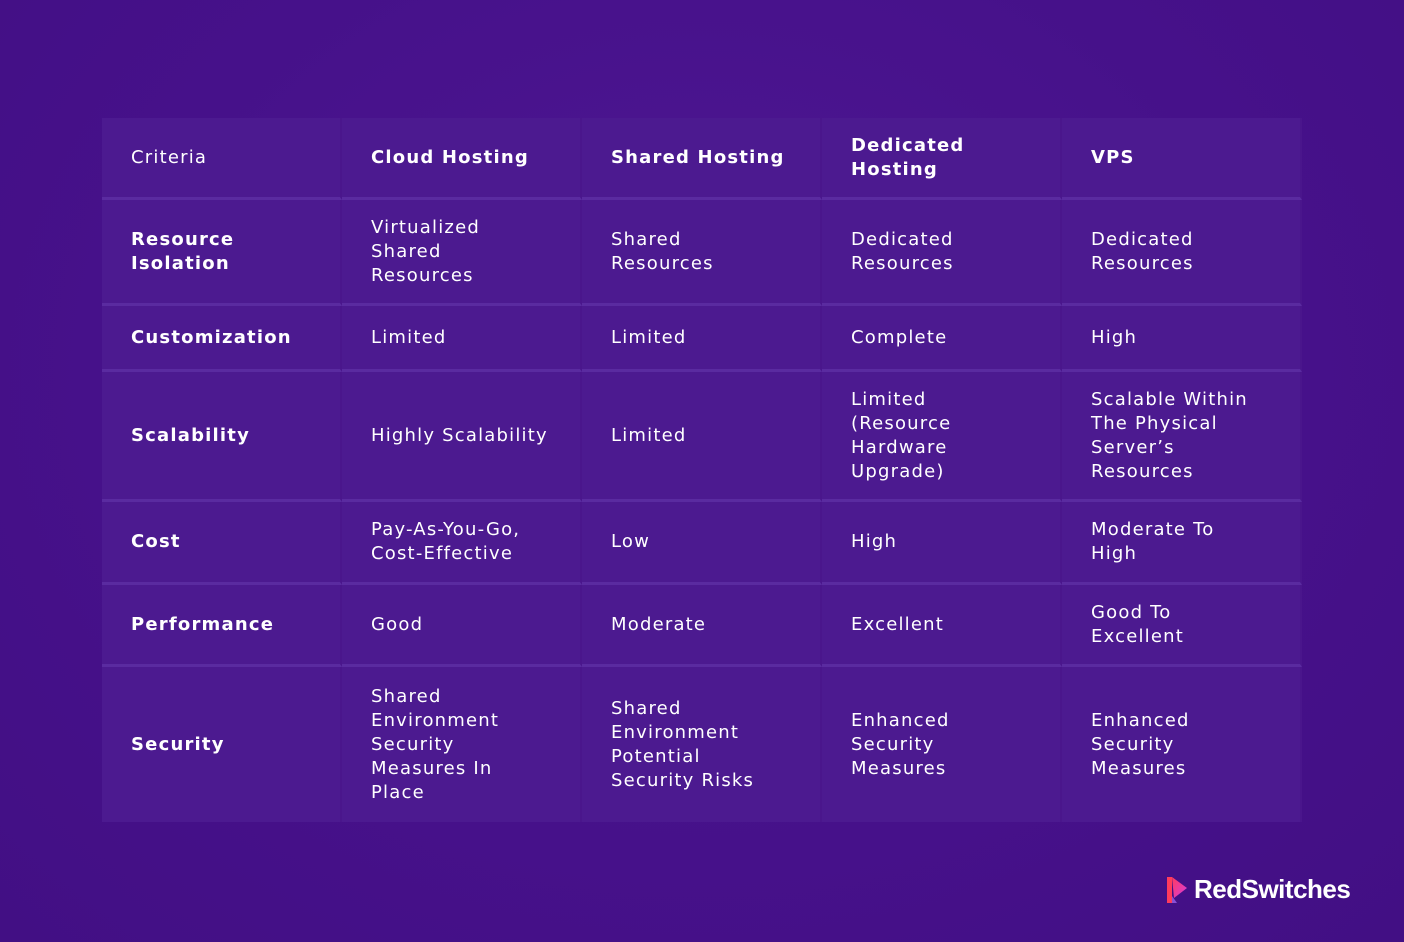  Describe the element at coordinates (222, 626) in the screenshot. I see `criteria-cell: Performance` at that location.